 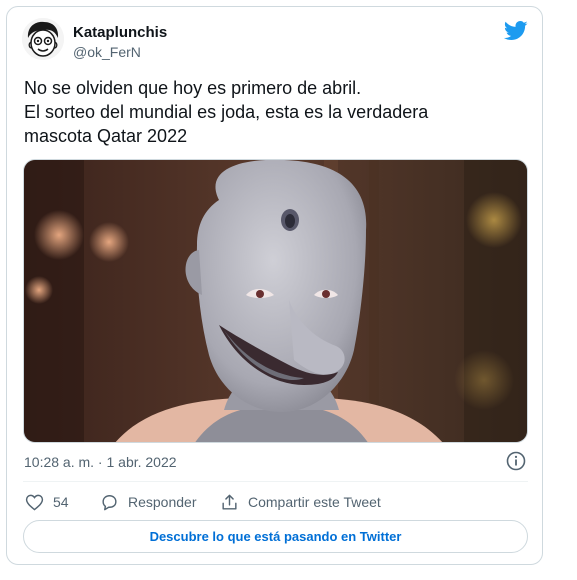 I want to click on like-button: 54, so click(x=47, y=502).